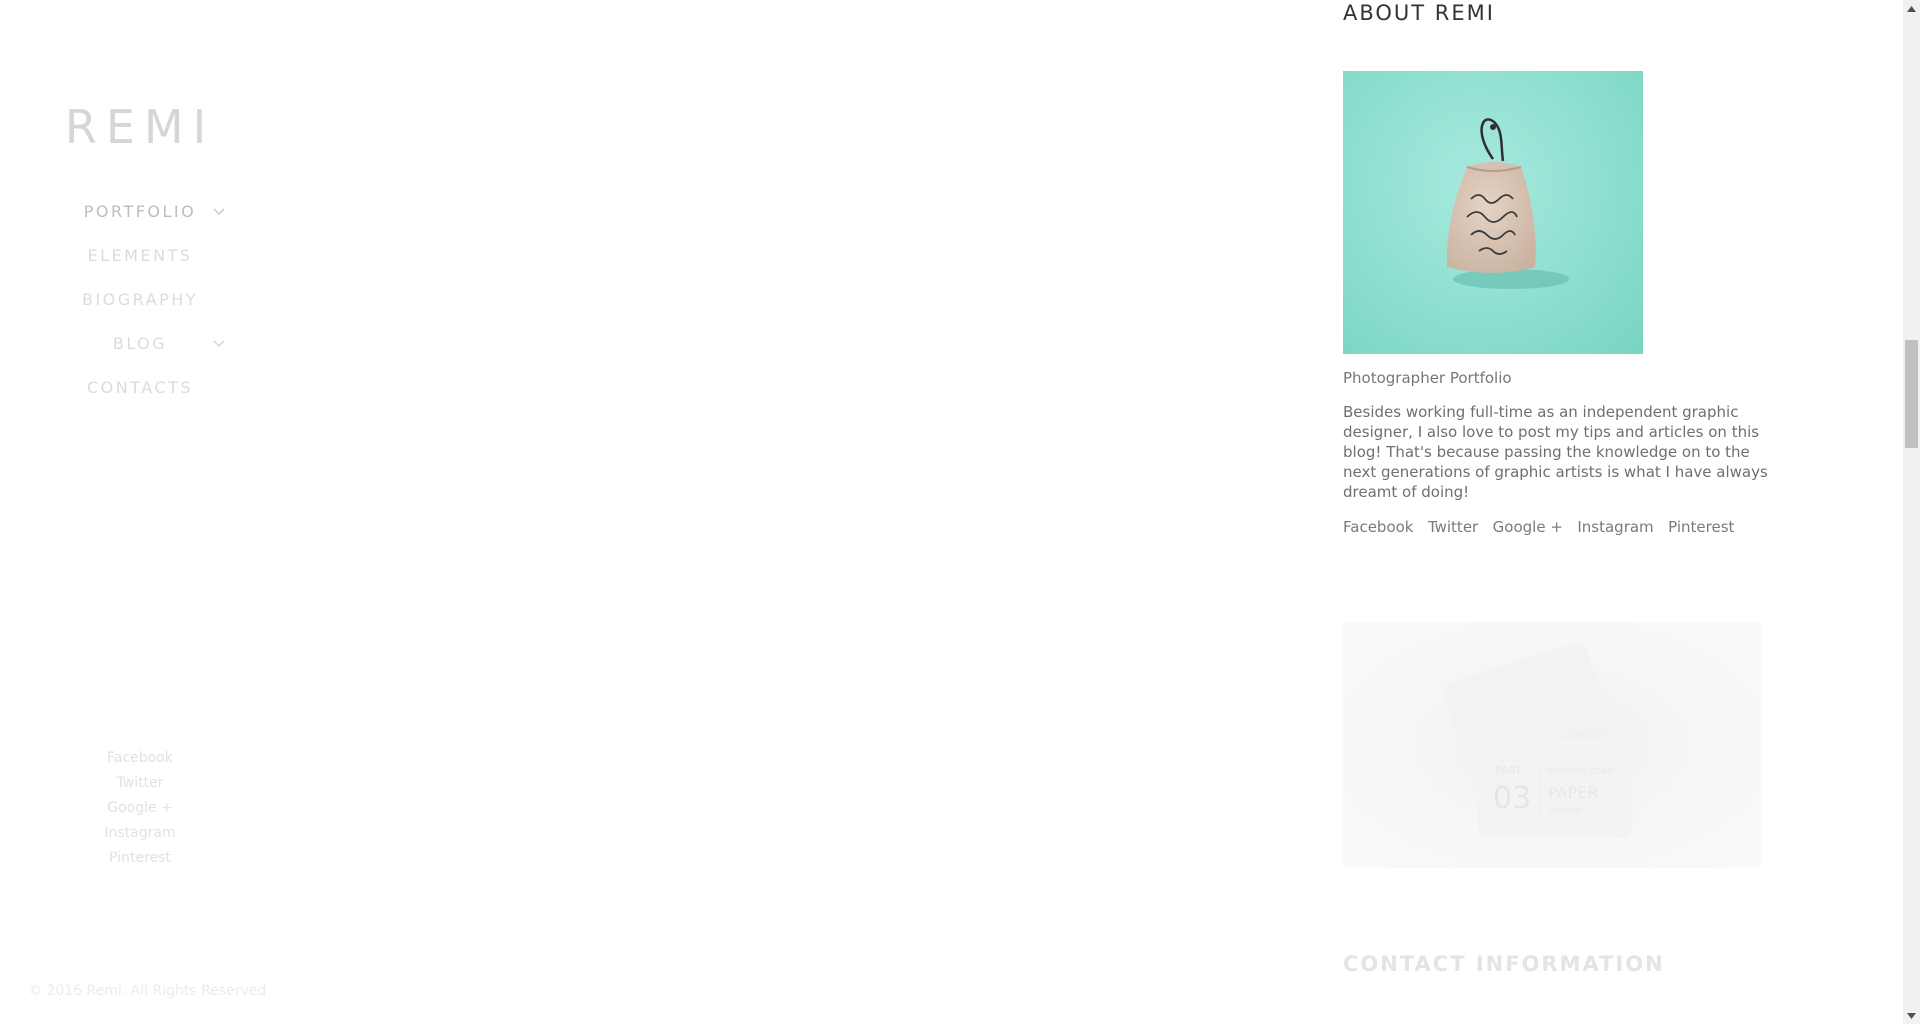 This screenshot has width=1920, height=1024. I want to click on nav-item-label: BIOGRAPHY, so click(140, 299).